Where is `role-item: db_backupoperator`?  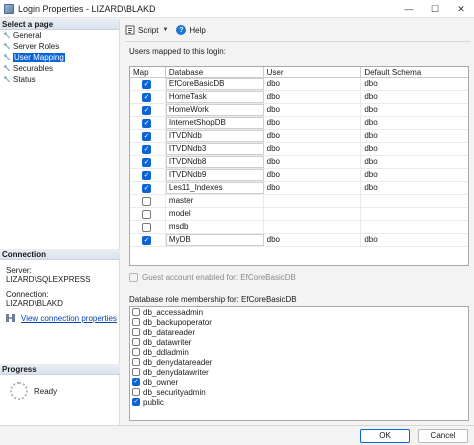
role-item: db_backupoperator is located at coordinates (299, 322).